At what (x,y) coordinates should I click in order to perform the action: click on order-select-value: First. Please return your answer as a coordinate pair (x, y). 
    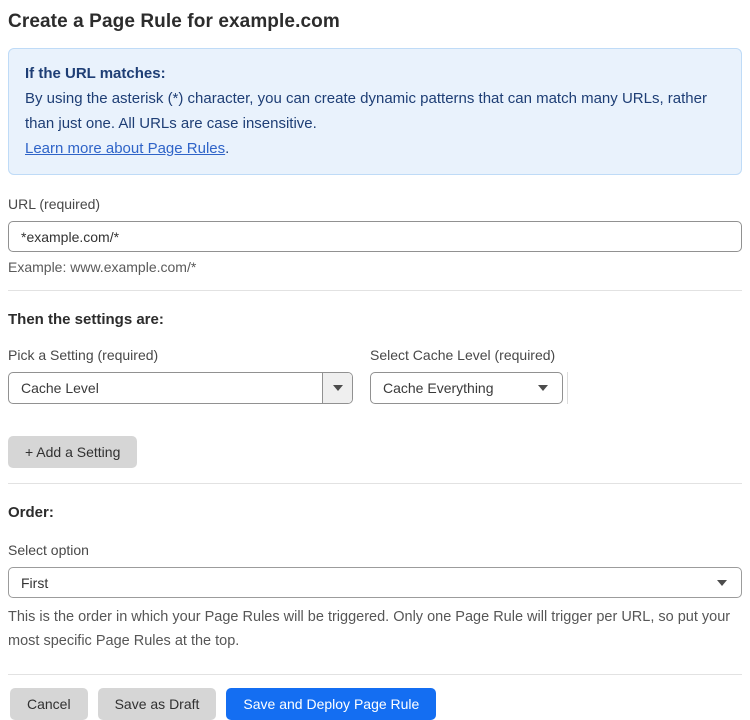
    Looking at the image, I should click on (35, 582).